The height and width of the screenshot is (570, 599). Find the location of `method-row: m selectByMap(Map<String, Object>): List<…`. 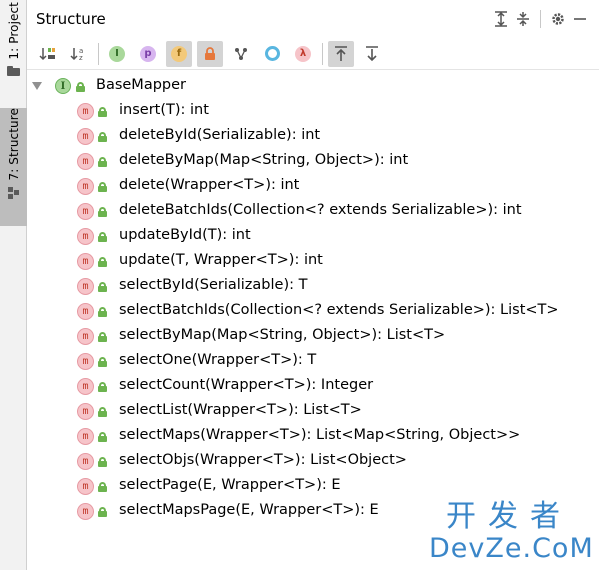

method-row: m selectByMap(Map<String, Object>): List<… is located at coordinates (313, 336).